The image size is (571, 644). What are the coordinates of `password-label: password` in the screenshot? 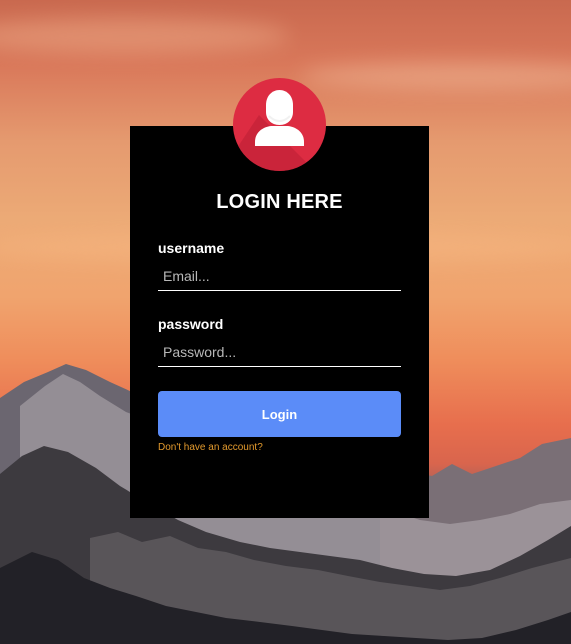 It's located at (191, 324).